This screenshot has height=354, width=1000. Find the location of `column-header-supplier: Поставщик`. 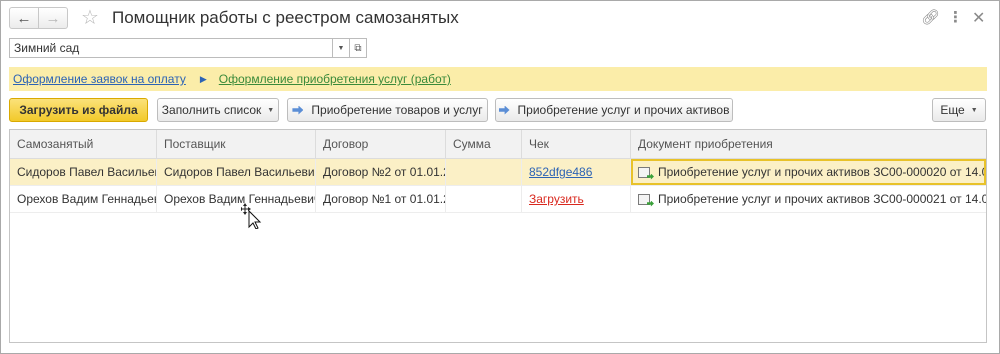

column-header-supplier: Поставщик is located at coordinates (236, 144).